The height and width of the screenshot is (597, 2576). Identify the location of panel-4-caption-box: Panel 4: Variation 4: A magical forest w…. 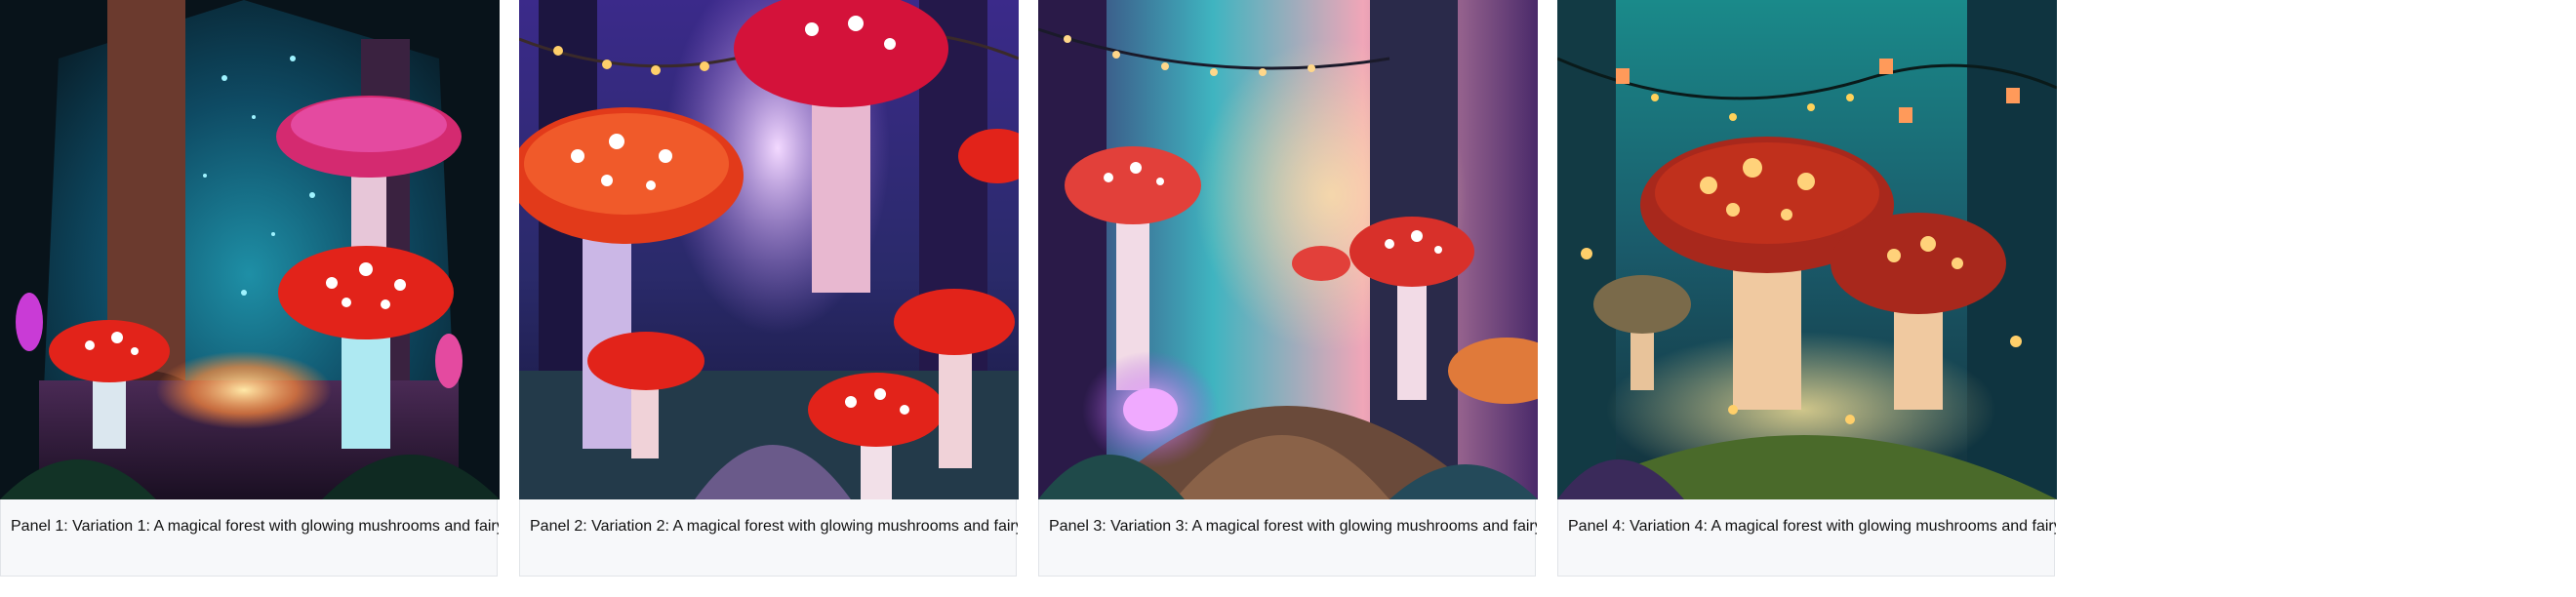
(1806, 538).